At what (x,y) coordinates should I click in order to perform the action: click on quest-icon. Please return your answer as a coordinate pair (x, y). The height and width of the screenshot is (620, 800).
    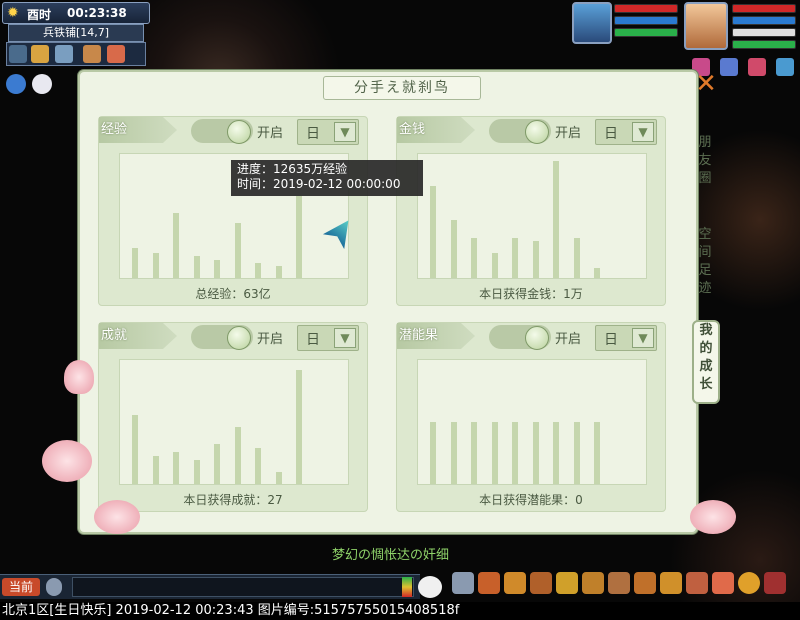
    Looking at the image, I should click on (619, 583).